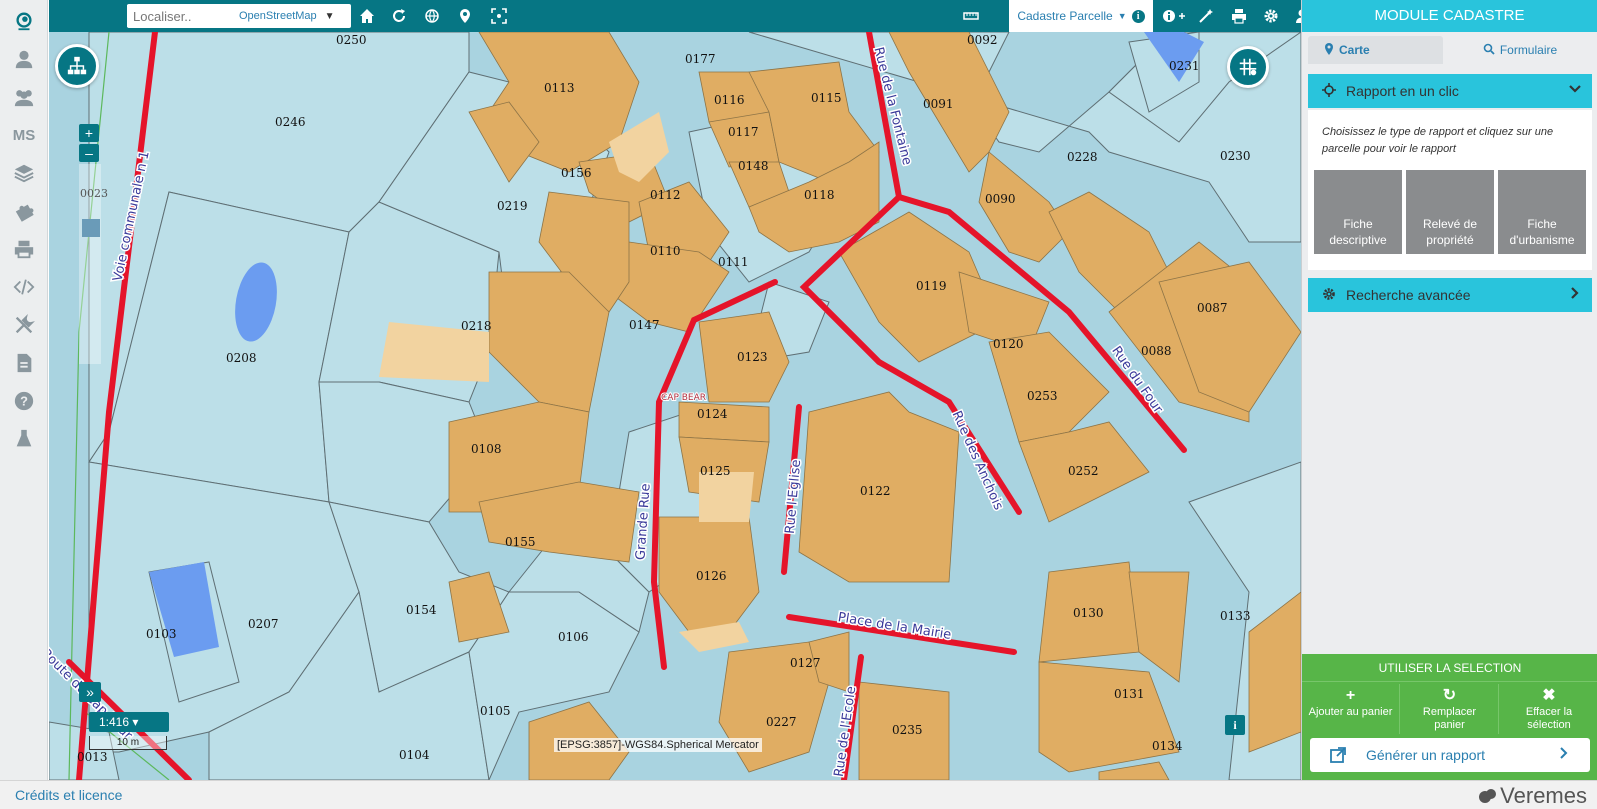  I want to click on external-link-icon, so click(1338, 755).